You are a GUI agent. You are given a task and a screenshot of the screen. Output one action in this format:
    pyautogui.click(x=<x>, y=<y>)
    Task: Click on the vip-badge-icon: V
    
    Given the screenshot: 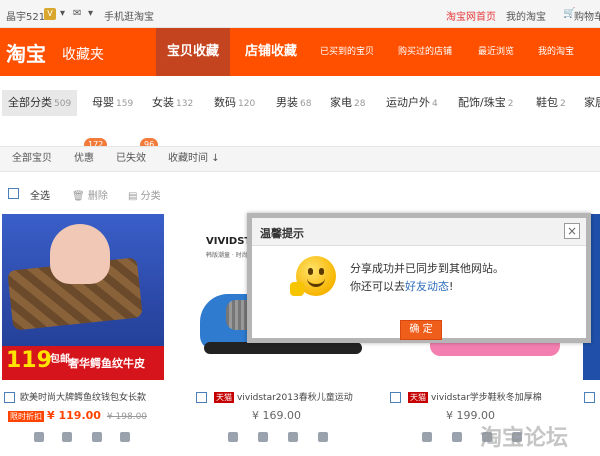 What is the action you would take?
    pyautogui.click(x=50, y=14)
    